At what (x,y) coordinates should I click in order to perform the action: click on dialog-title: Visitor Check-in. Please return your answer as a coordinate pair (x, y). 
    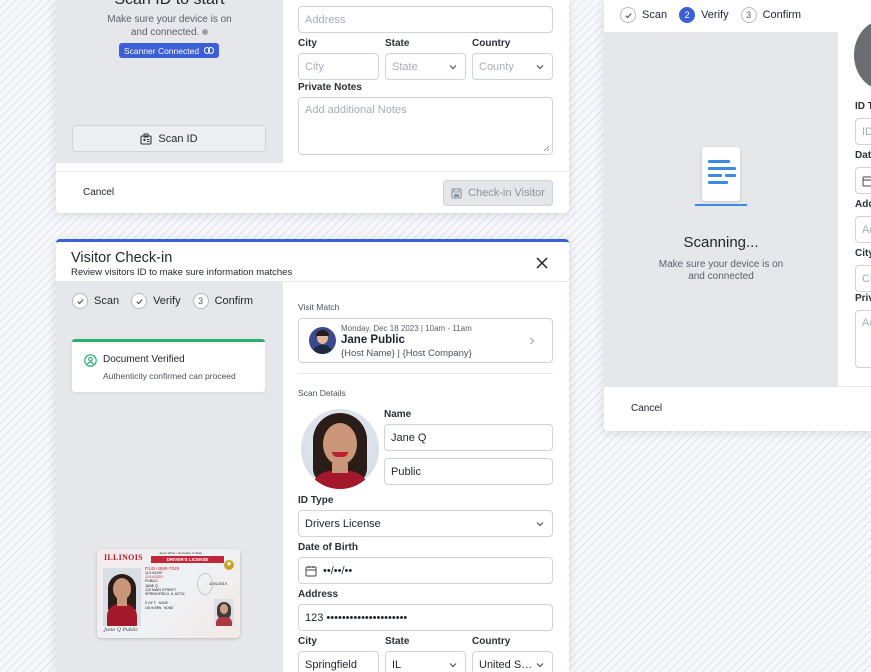
    Looking at the image, I should click on (122, 258).